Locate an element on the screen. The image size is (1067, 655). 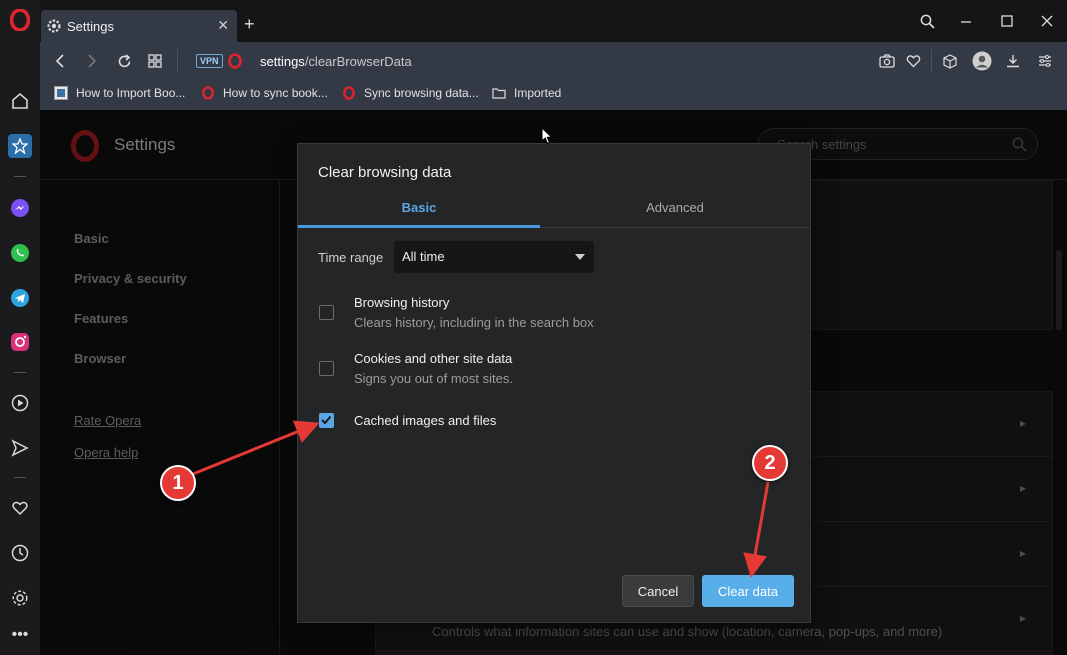
tab-basic: Basic is located at coordinates (419, 211).